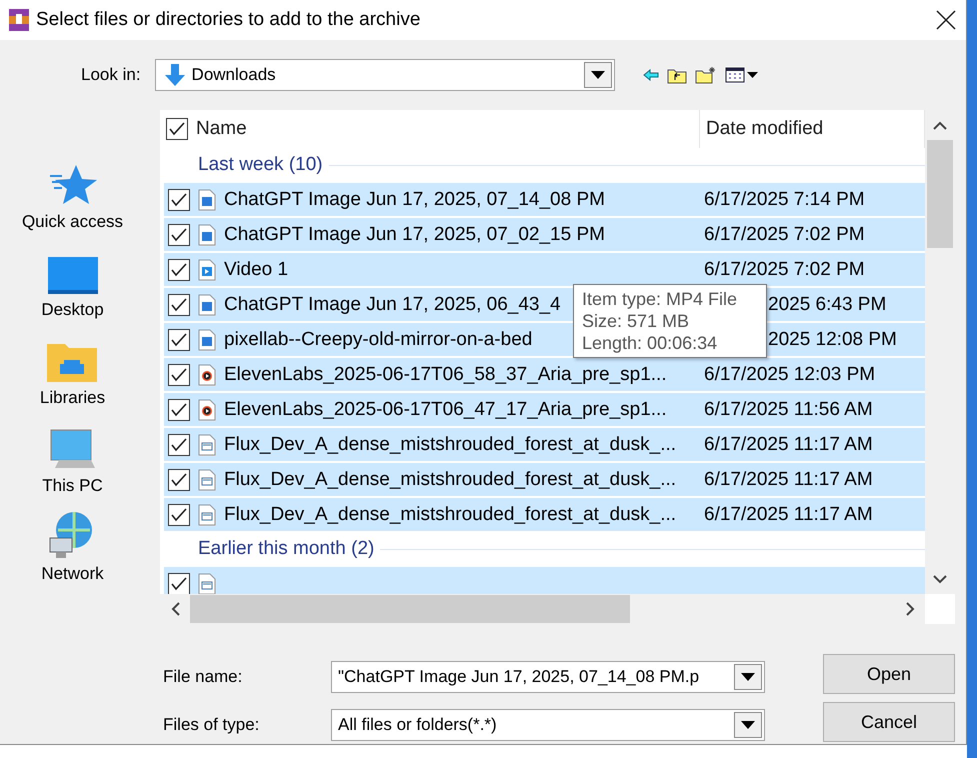 The image size is (977, 758). I want to click on file-name: ChatGPT Image Jun 17, 2025, 07_14_08 PM, so click(414, 199).